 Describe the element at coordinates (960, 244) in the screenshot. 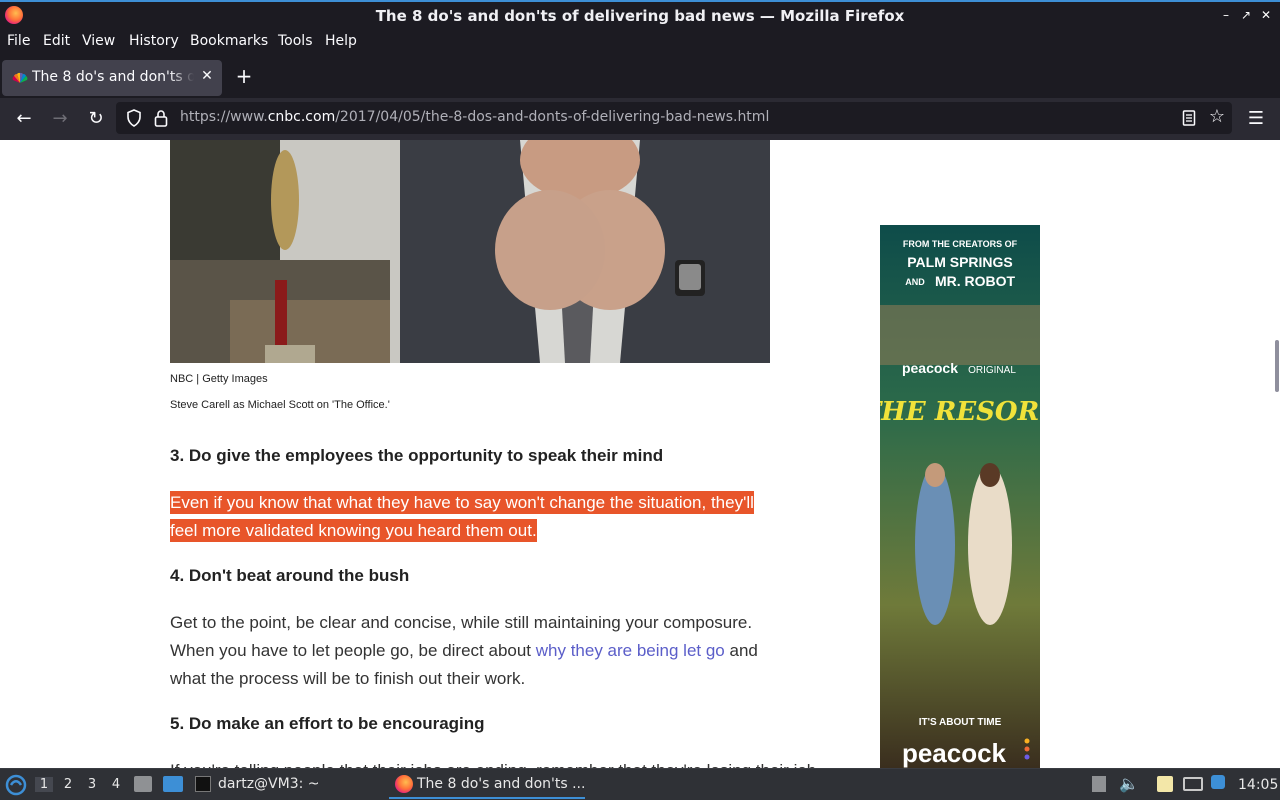

I see `ad-line1: FROM THE CREATORS OF` at that location.